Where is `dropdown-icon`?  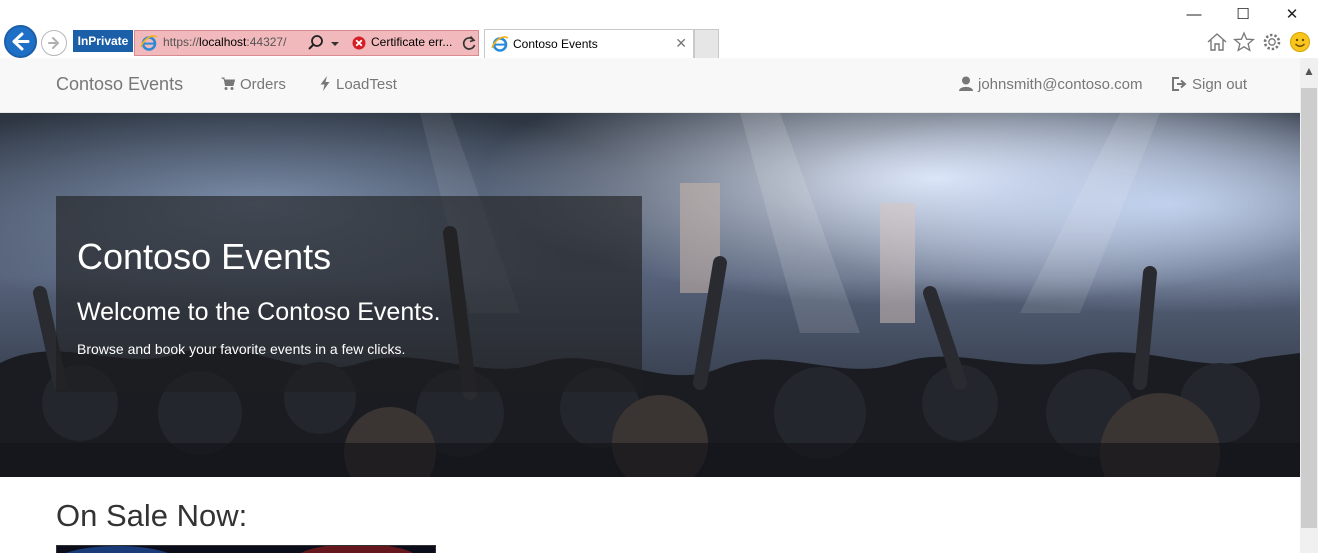
dropdown-icon is located at coordinates (335, 43).